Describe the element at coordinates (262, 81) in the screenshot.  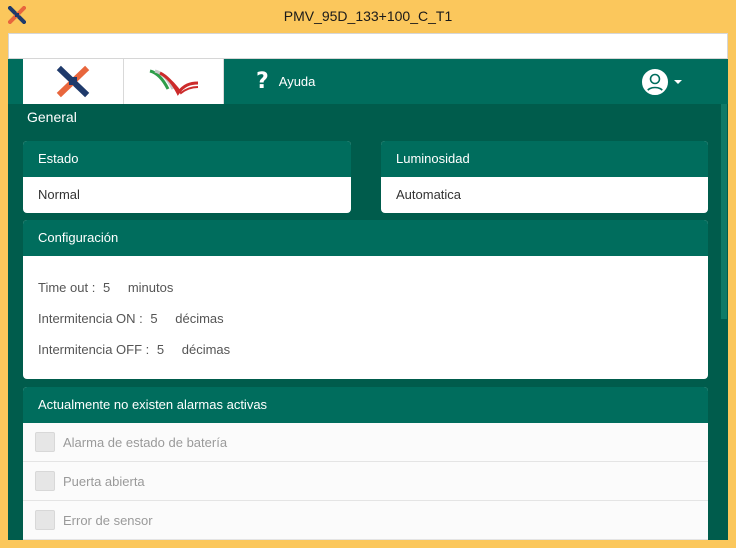
I see `question-mark-icon: ?` at that location.